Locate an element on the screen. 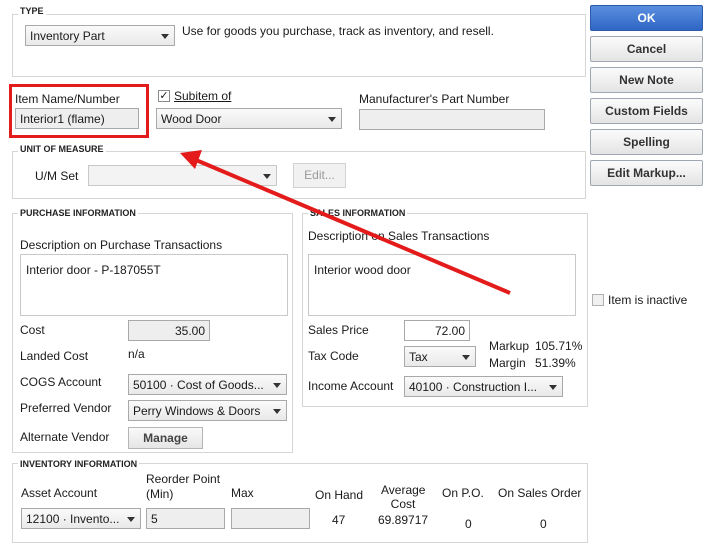 This screenshot has width=710, height=558. annotation-arrow-shaft is located at coordinates (353, 226).